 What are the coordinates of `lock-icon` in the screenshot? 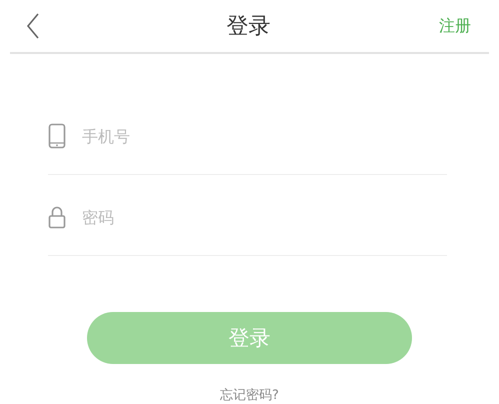 It's located at (57, 217).